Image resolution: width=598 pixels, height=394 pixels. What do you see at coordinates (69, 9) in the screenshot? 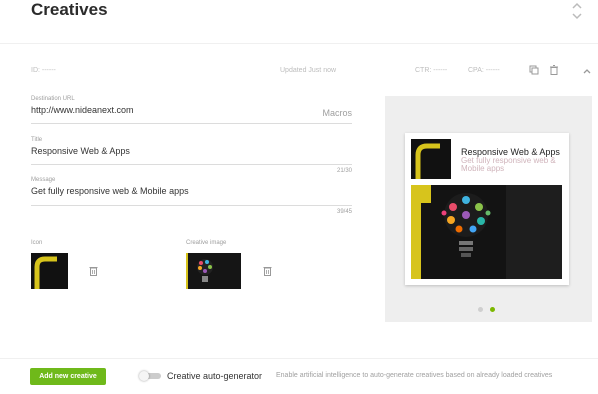
I see `page-title: Creatives` at bounding box center [69, 9].